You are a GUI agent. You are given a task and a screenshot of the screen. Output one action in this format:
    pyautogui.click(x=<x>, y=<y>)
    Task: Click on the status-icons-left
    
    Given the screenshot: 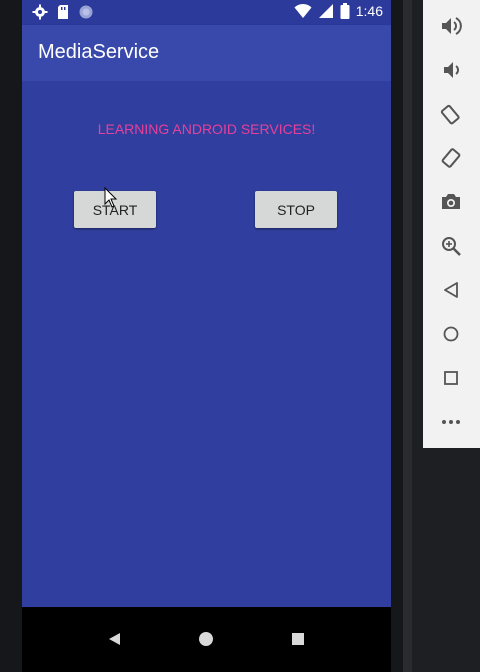 What is the action you would take?
    pyautogui.click(x=63, y=12)
    